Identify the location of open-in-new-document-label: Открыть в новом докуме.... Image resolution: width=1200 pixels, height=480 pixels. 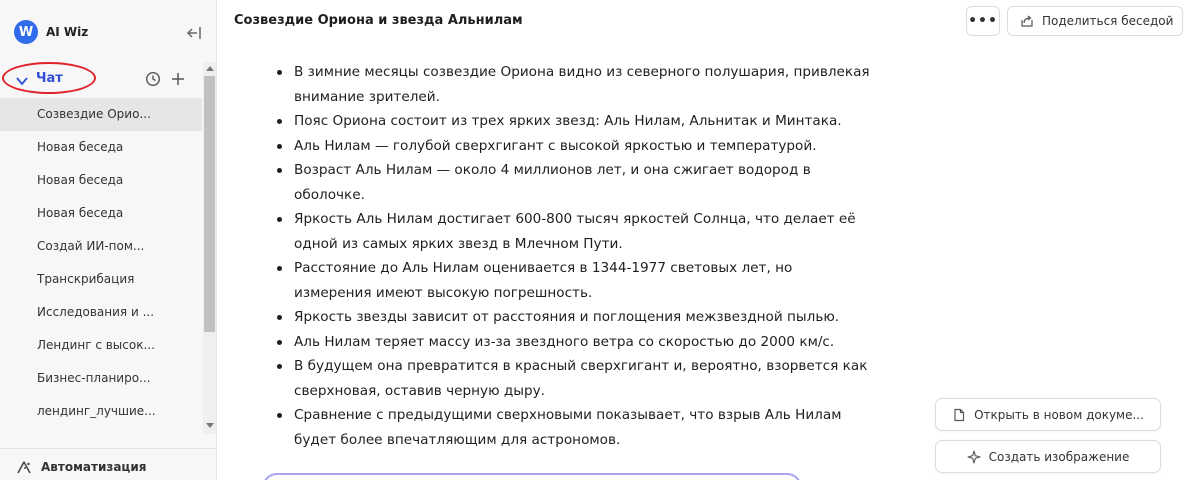
(1059, 414).